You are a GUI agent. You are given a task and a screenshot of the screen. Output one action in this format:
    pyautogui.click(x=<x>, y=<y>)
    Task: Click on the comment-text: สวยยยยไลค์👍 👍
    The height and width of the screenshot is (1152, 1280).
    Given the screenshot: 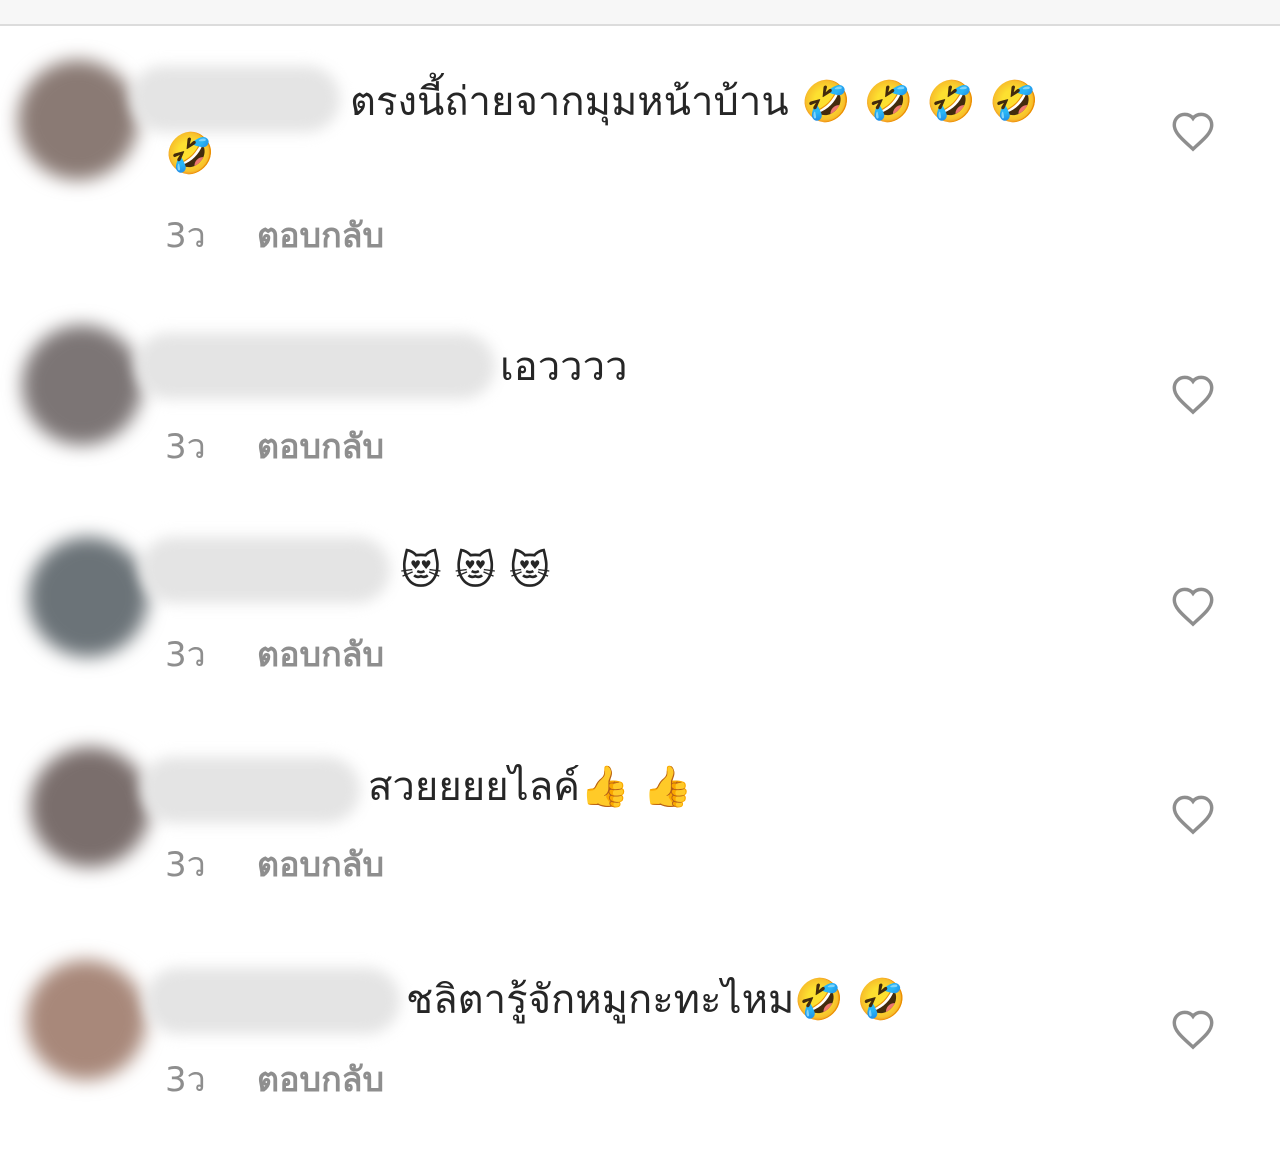 What is the action you would take?
    pyautogui.click(x=530, y=787)
    